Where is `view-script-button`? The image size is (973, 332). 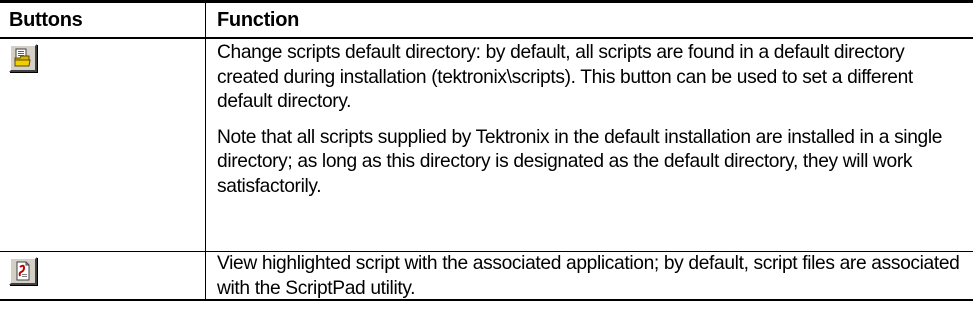 view-script-button is located at coordinates (23, 271).